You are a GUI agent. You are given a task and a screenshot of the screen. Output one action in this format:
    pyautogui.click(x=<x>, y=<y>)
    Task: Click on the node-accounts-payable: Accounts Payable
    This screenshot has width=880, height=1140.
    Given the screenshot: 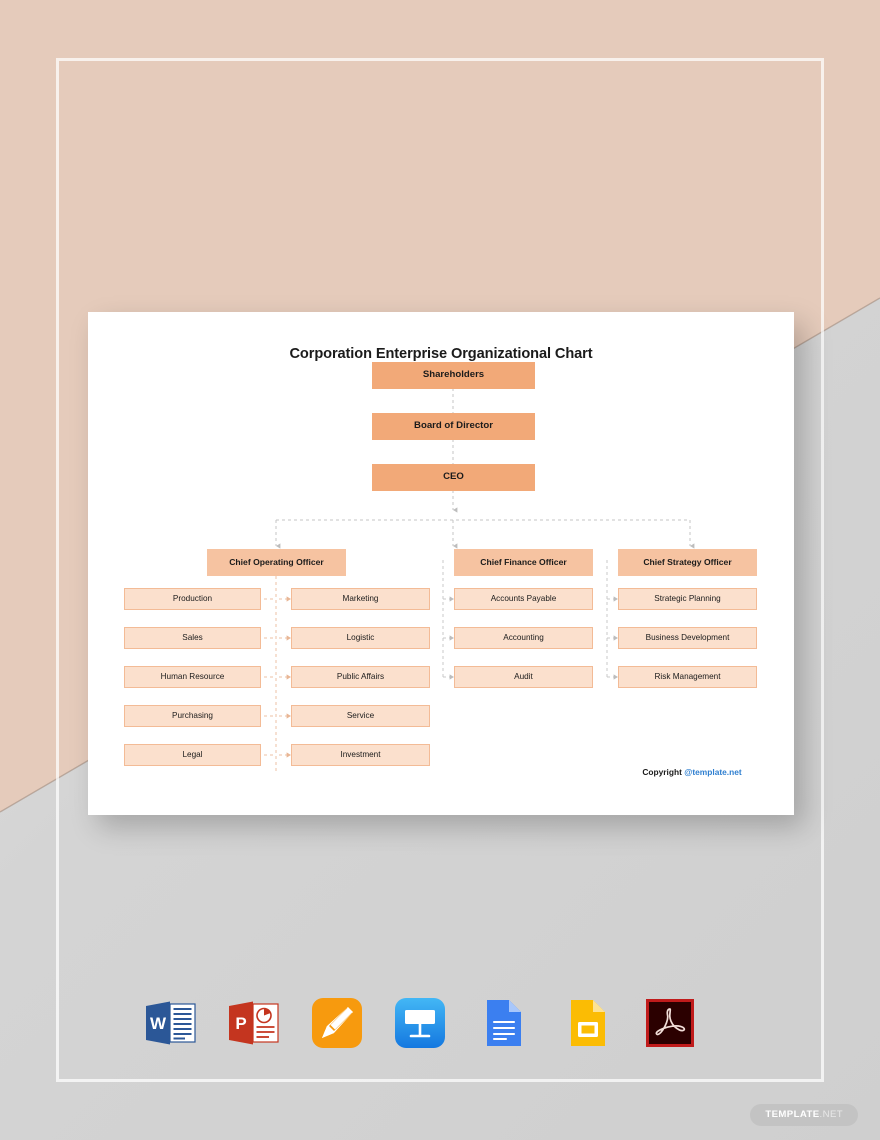 What is the action you would take?
    pyautogui.click(x=523, y=599)
    